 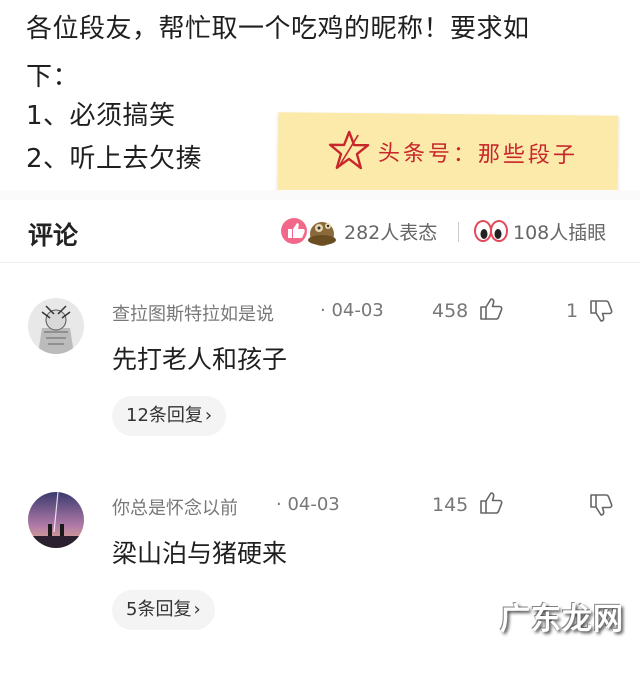 I want to click on star-icon, so click(x=349, y=150).